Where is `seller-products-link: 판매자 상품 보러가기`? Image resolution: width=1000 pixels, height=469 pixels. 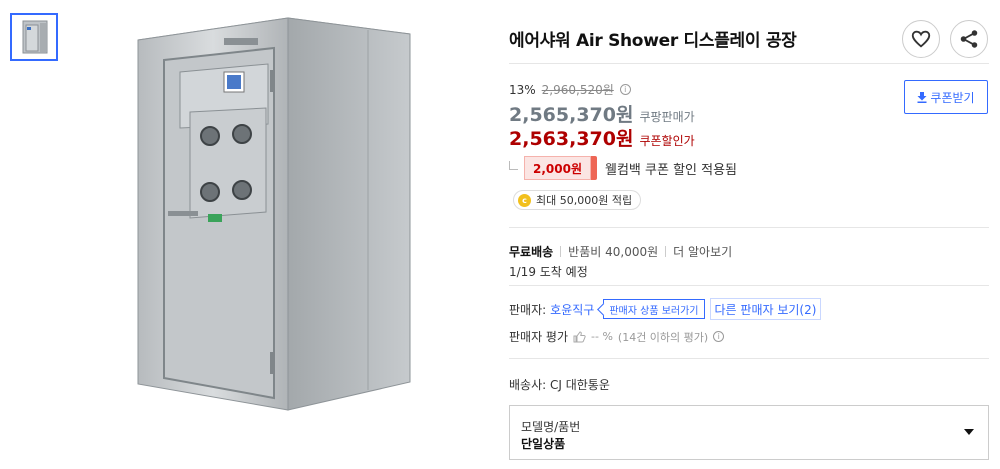
seller-products-link: 판매자 상품 보러가기 is located at coordinates (654, 309).